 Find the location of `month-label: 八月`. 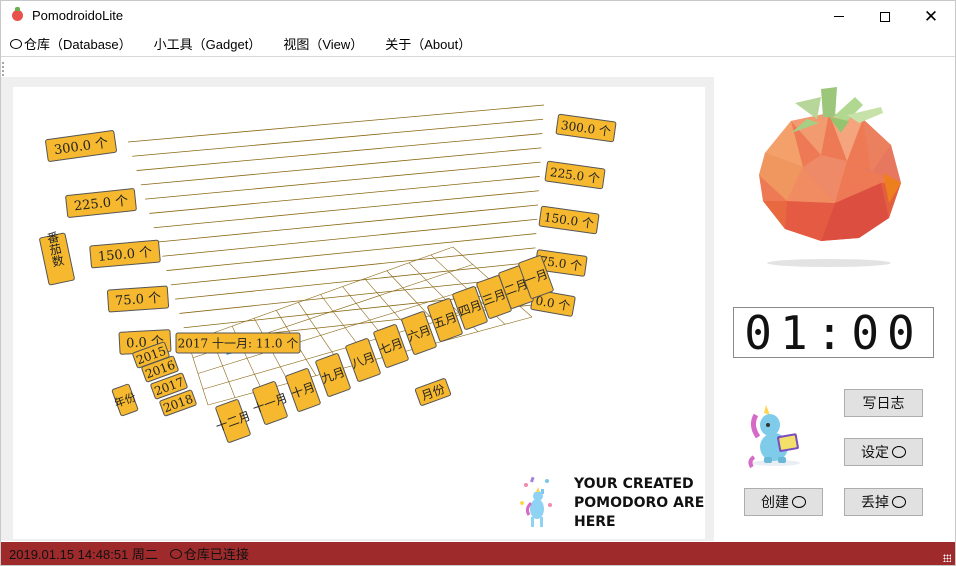

month-label: 八月 is located at coordinates (363, 360).